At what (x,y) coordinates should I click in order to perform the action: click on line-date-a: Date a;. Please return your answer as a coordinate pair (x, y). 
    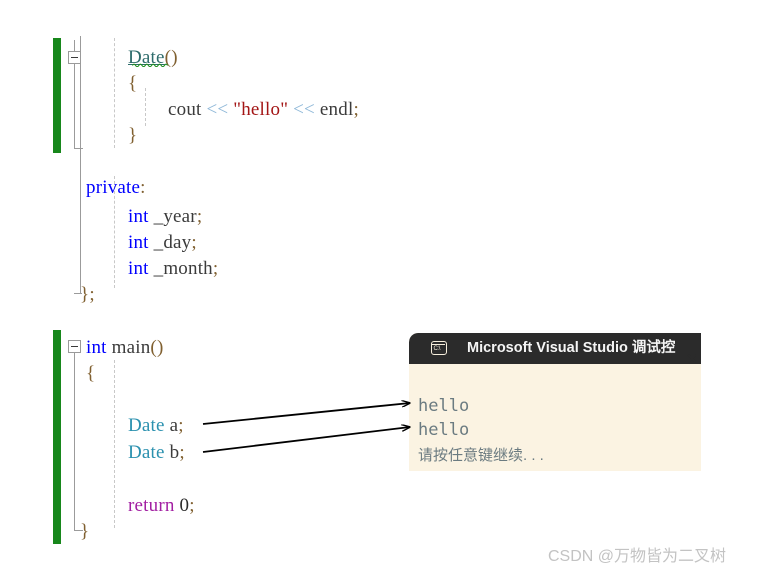
    Looking at the image, I should click on (156, 425).